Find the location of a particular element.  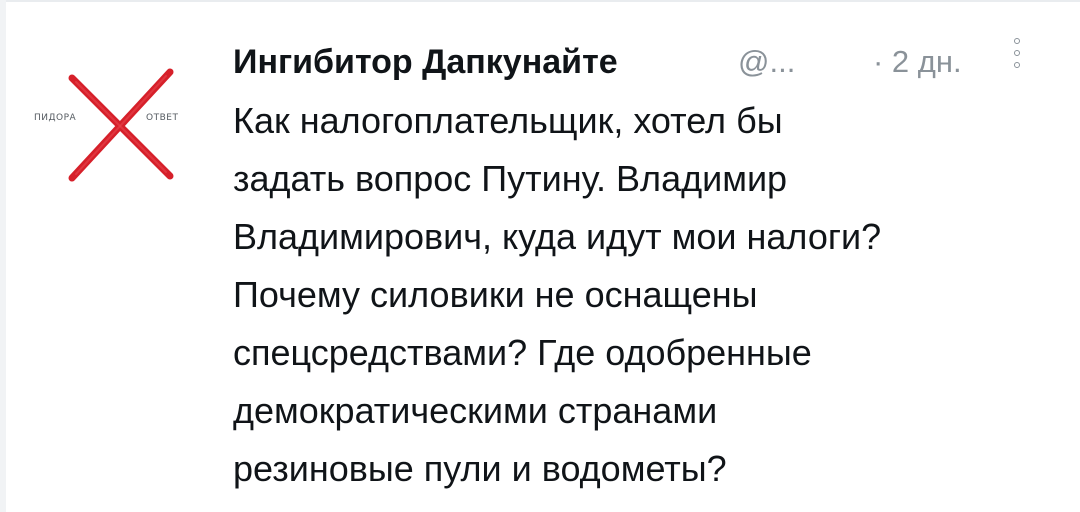

vertical-dots-icon is located at coordinates (1017, 41).